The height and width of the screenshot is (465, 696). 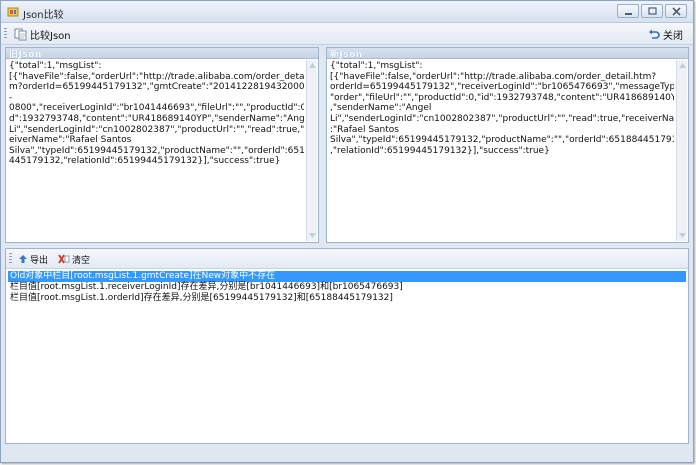 What do you see at coordinates (50, 36) in the screenshot?
I see `compare-json-label: 比较Json` at bounding box center [50, 36].